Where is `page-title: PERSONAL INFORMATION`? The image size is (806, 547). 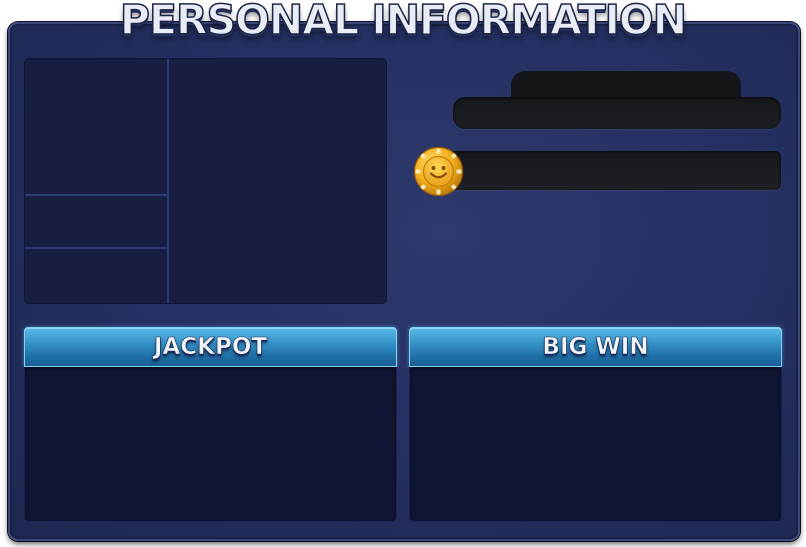 page-title: PERSONAL INFORMATION is located at coordinates (403, 22).